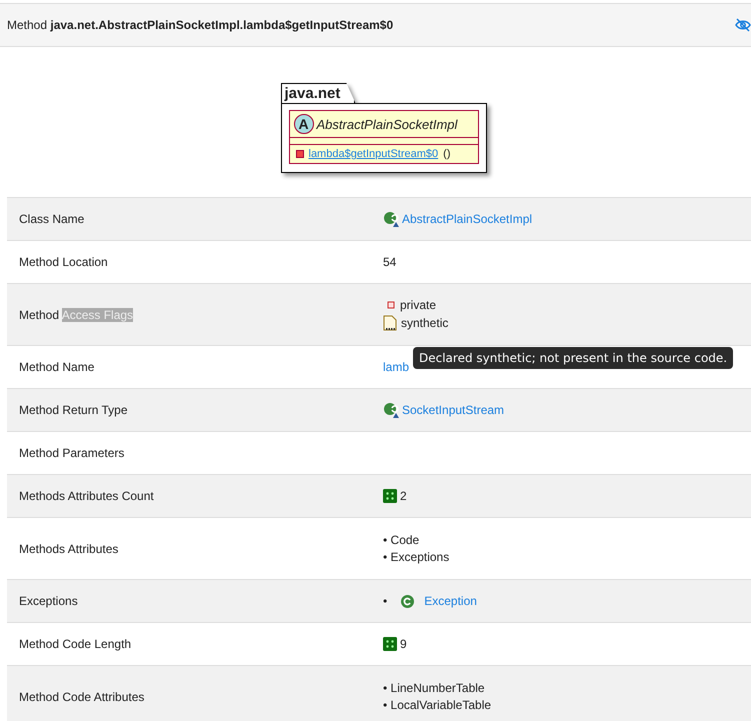  Describe the element at coordinates (424, 323) in the screenshot. I see `flag-text: synthetic` at that location.